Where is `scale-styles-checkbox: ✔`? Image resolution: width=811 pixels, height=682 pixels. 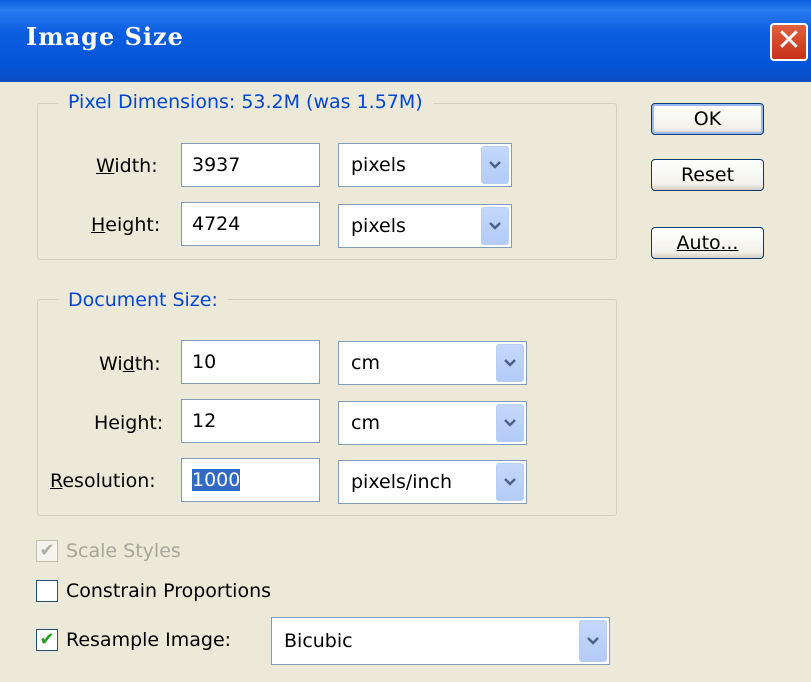
scale-styles-checkbox: ✔ is located at coordinates (47, 551).